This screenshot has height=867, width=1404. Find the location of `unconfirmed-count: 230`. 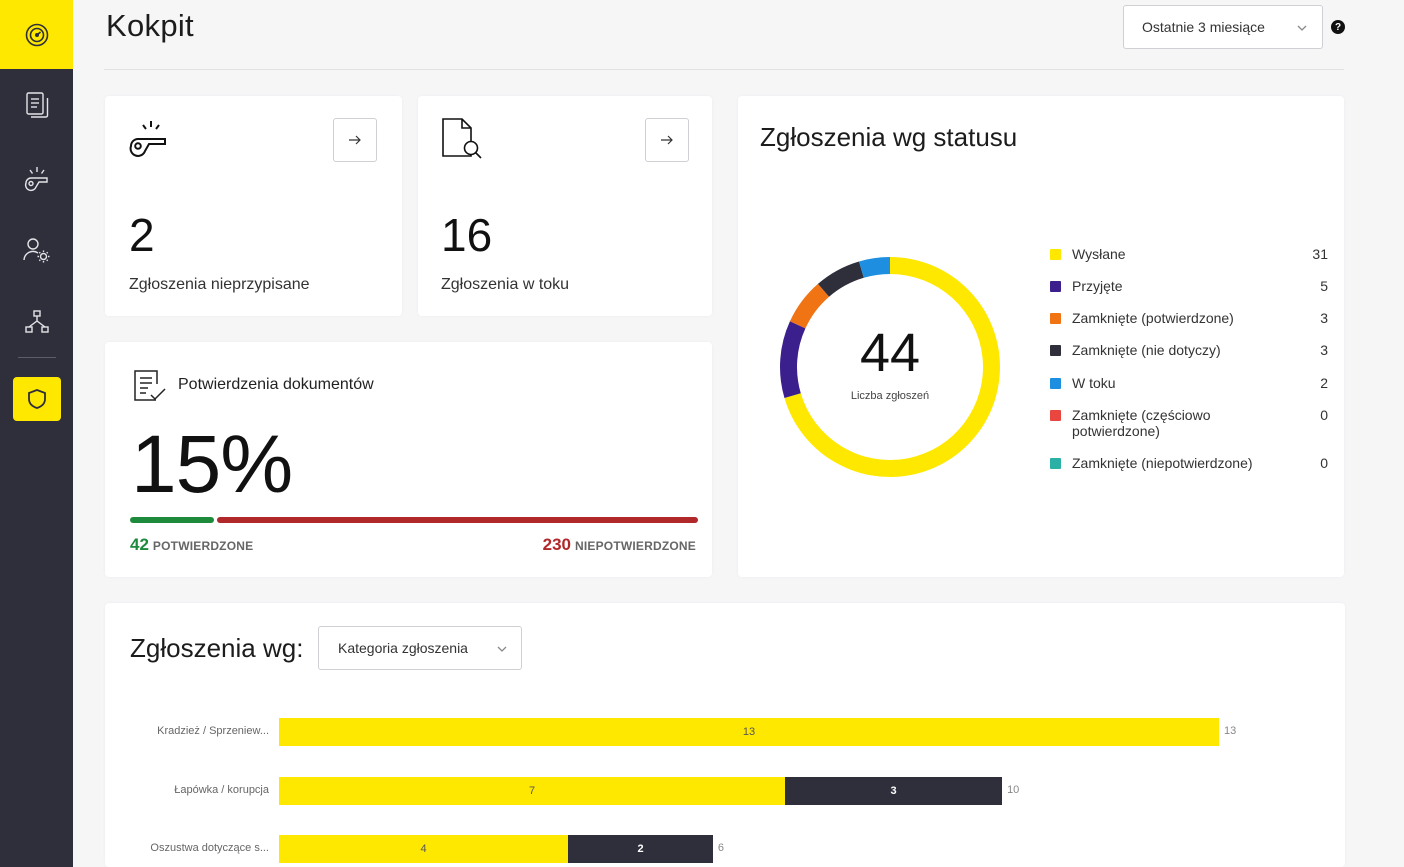

unconfirmed-count: 230 is located at coordinates (556, 544).